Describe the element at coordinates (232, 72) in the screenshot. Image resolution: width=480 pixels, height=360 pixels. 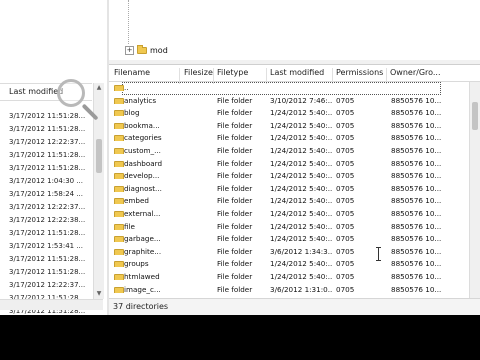
I see `column-filetype: Filetype` at that location.